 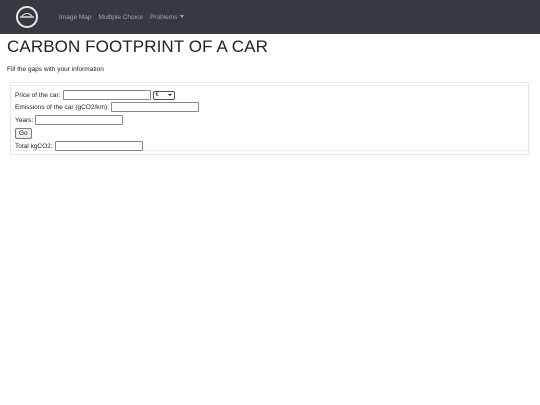 What do you see at coordinates (79, 120) in the screenshot?
I see `years-input` at bounding box center [79, 120].